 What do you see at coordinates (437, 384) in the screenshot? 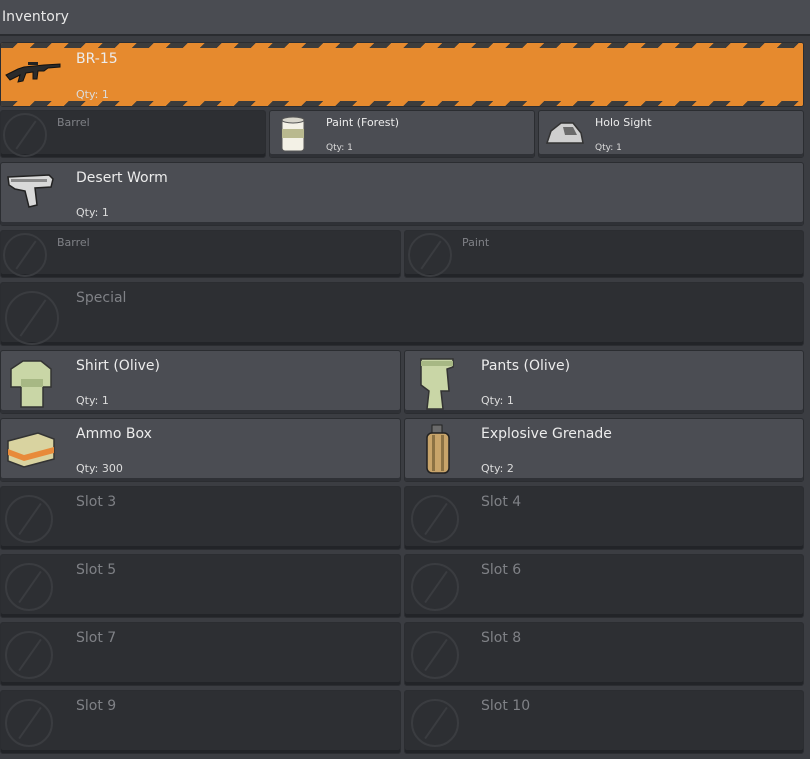
I see `pants-icon` at bounding box center [437, 384].